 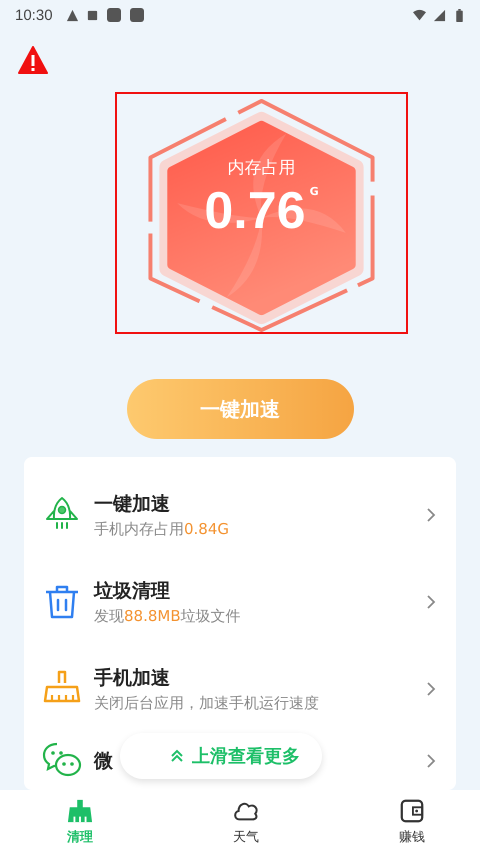 What do you see at coordinates (246, 822) in the screenshot?
I see `nav-tab: 天气` at bounding box center [246, 822].